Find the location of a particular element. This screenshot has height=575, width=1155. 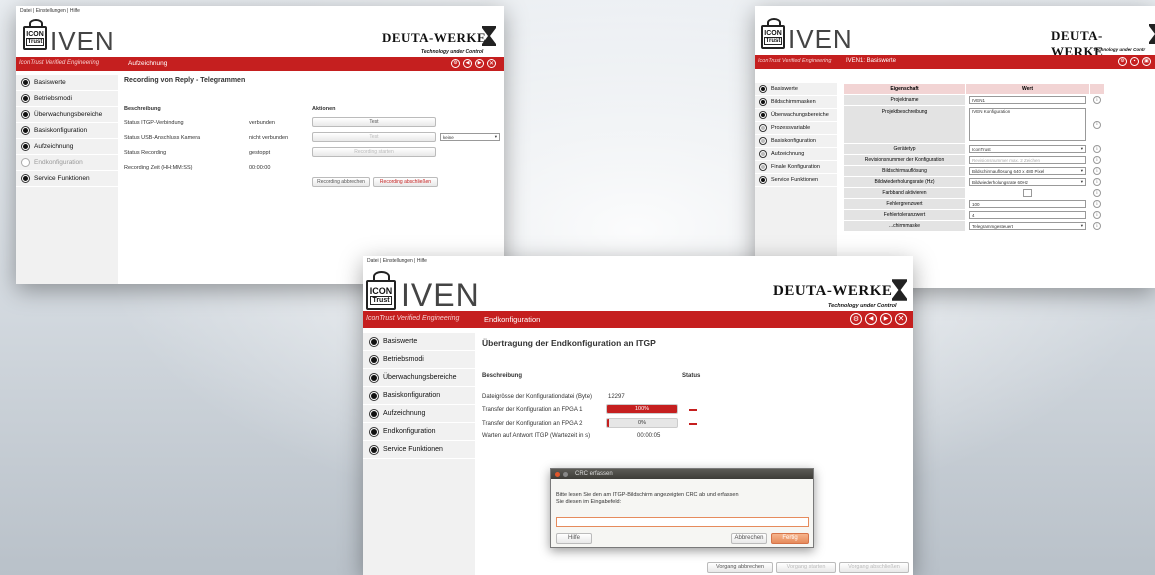

value-field: Revisionsnummer max. 2 Zeichen is located at coordinates (1027, 160).